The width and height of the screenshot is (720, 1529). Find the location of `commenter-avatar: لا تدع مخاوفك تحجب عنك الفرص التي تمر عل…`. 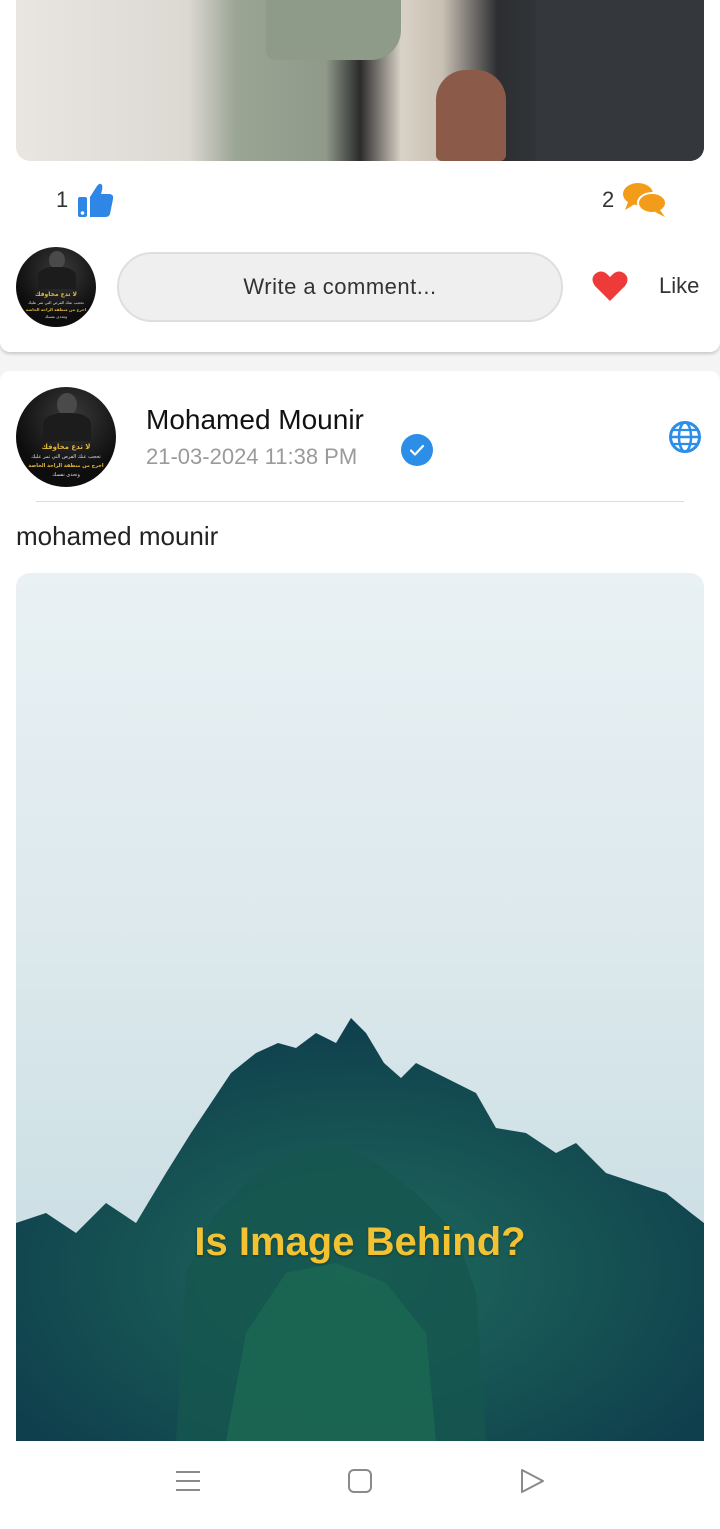

commenter-avatar: لا تدع مخاوفك تحجب عنك الفرص التي تمر عل… is located at coordinates (56, 287).